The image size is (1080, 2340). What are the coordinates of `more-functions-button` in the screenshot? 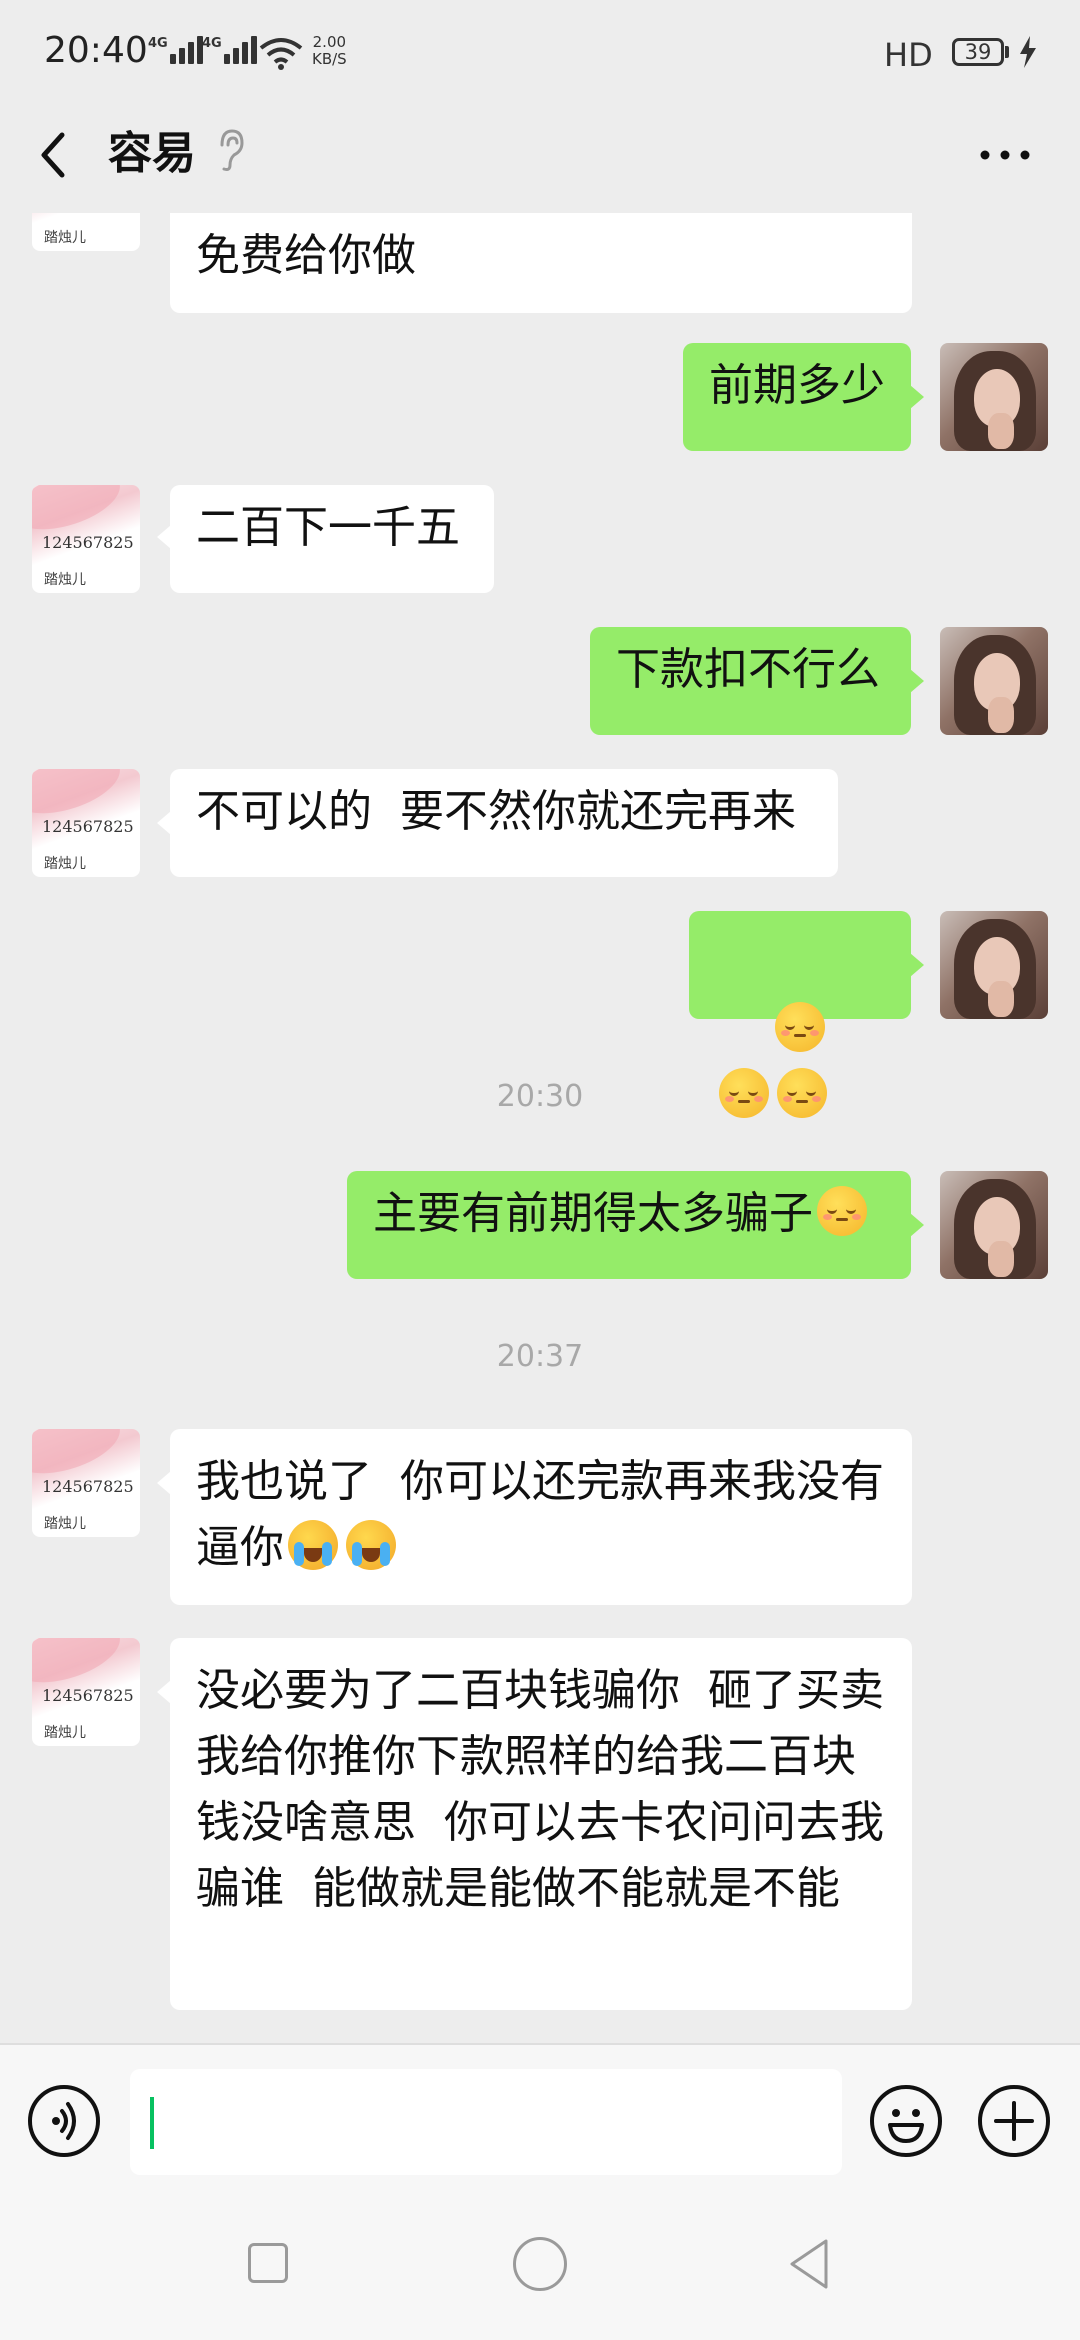 It's located at (1014, 2121).